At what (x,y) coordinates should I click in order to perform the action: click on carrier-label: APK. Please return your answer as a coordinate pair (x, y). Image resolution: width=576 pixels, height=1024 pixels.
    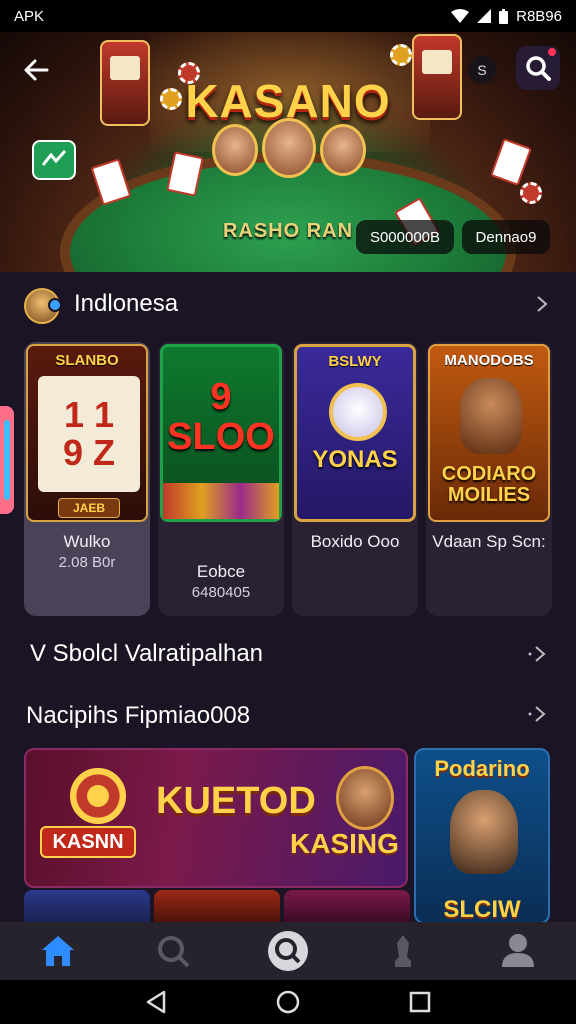
    Looking at the image, I should click on (29, 16).